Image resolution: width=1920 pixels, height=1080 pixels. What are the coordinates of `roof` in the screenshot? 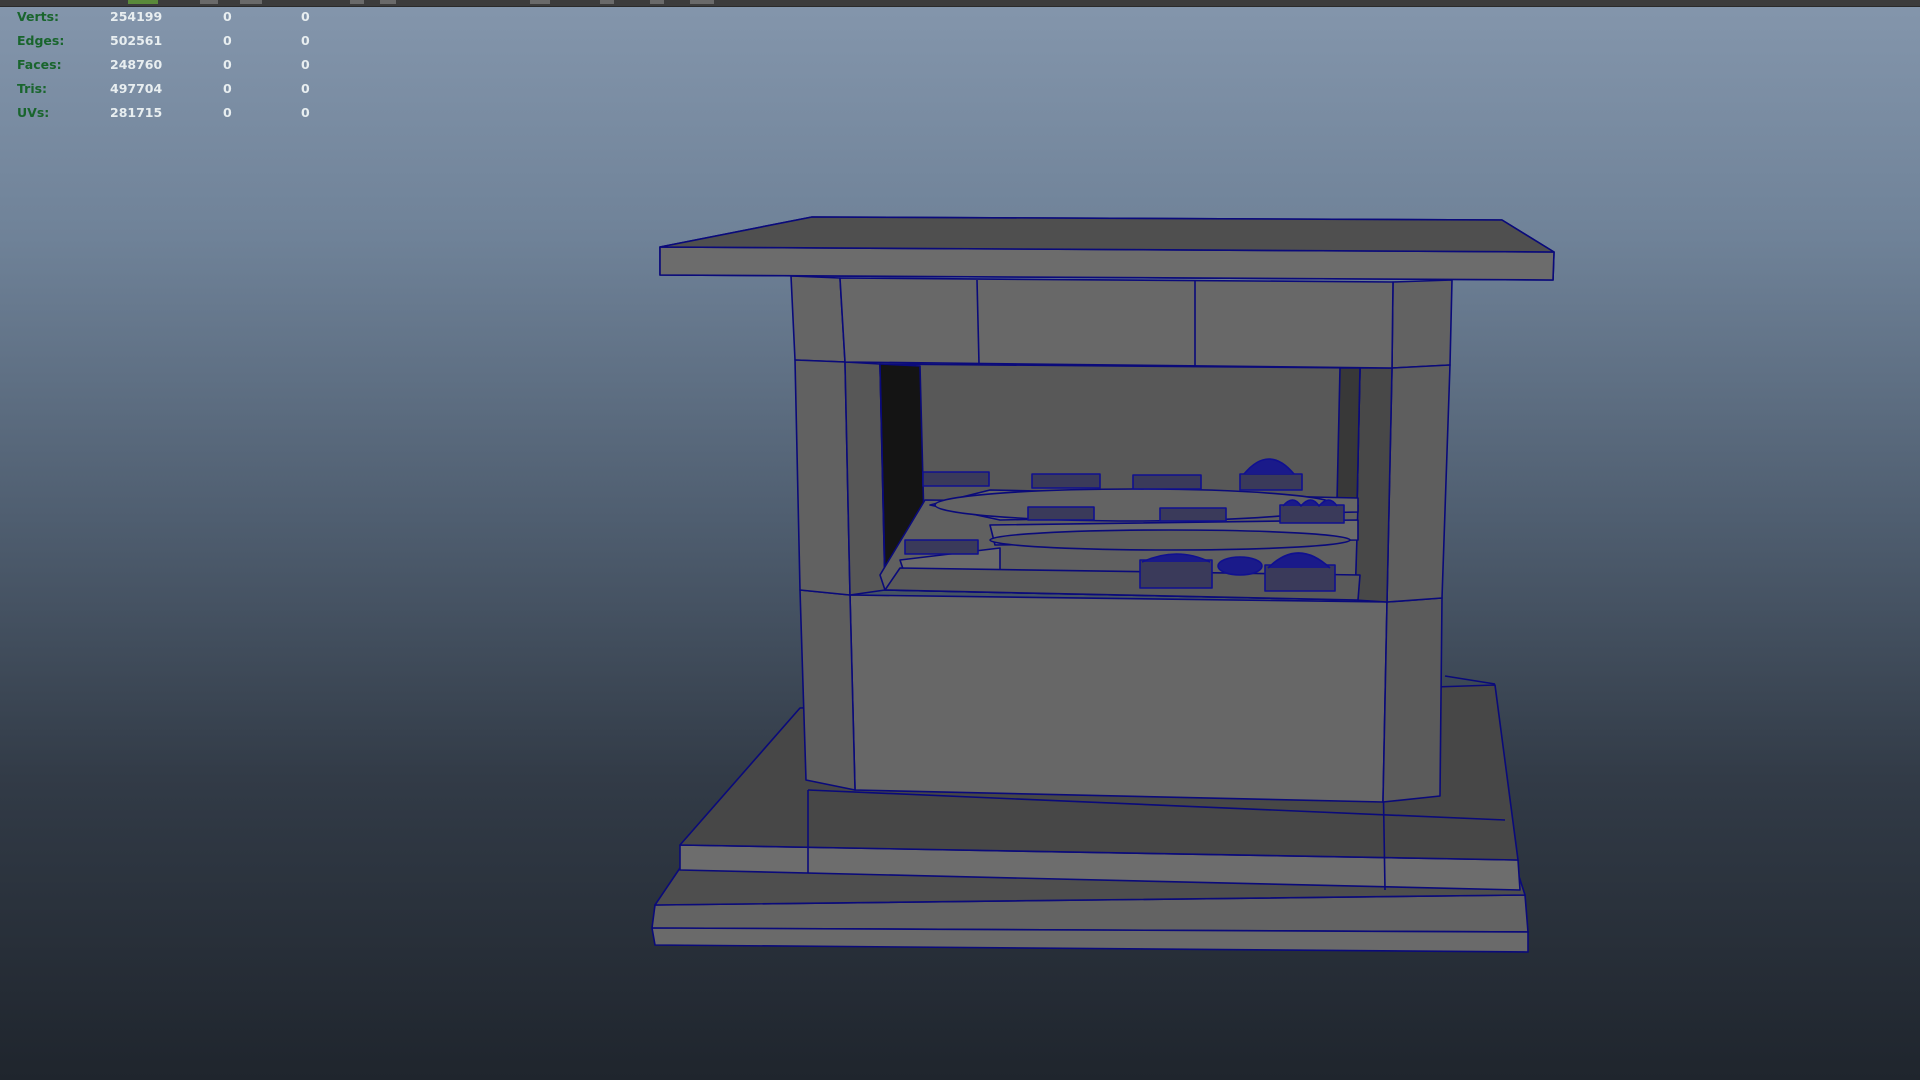 It's located at (1107, 248).